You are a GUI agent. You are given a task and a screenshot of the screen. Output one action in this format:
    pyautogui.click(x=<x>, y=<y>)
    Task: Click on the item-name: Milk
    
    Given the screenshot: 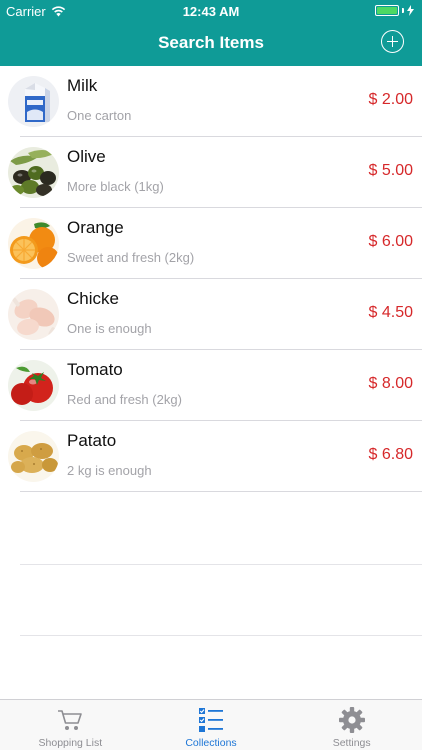 What is the action you would take?
    pyautogui.click(x=82, y=85)
    